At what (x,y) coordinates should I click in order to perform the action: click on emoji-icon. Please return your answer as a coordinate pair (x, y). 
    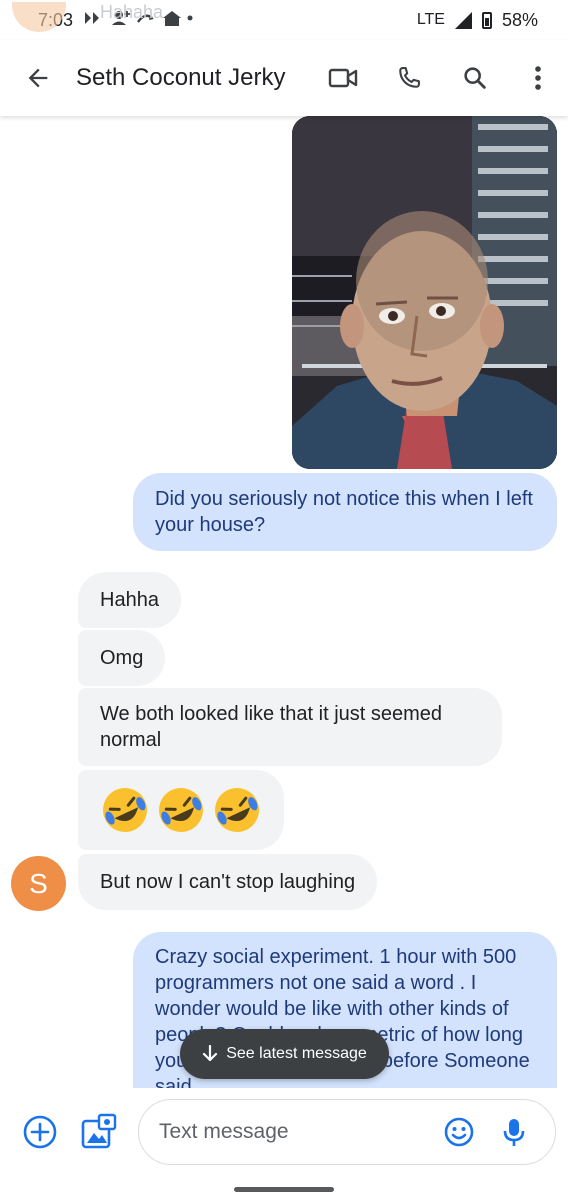
    Looking at the image, I should click on (459, 1132).